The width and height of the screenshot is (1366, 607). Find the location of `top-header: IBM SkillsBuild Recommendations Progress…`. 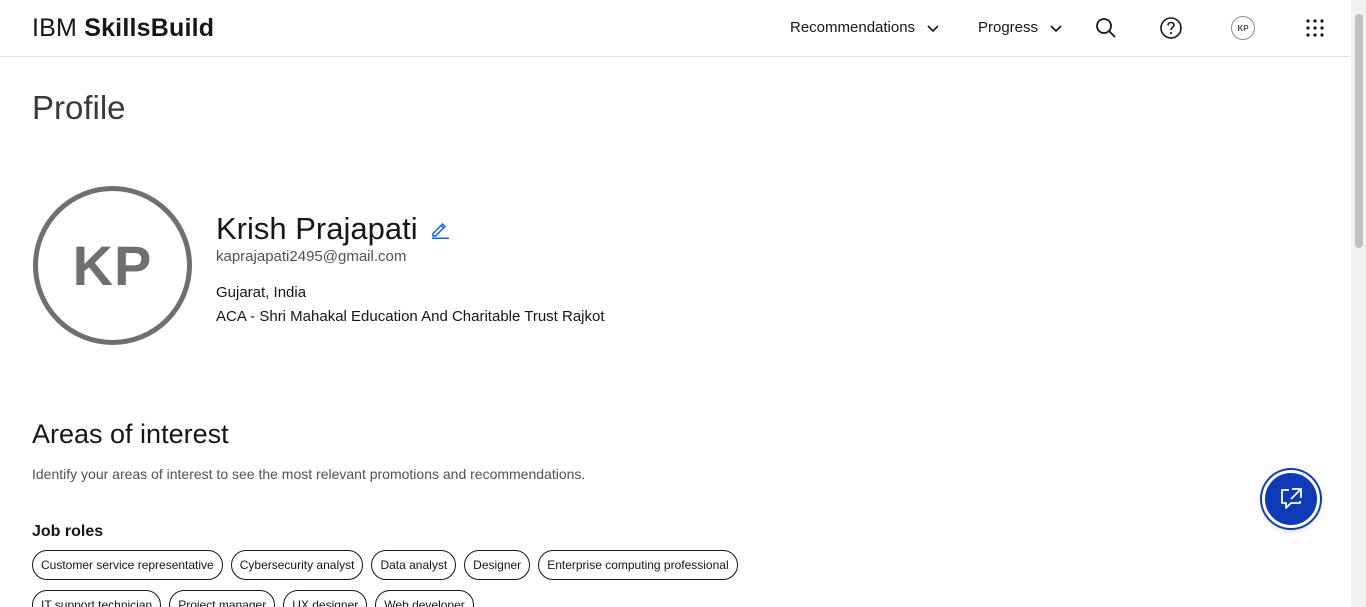

top-header: IBM SkillsBuild Recommendations Progress… is located at coordinates (675, 28).